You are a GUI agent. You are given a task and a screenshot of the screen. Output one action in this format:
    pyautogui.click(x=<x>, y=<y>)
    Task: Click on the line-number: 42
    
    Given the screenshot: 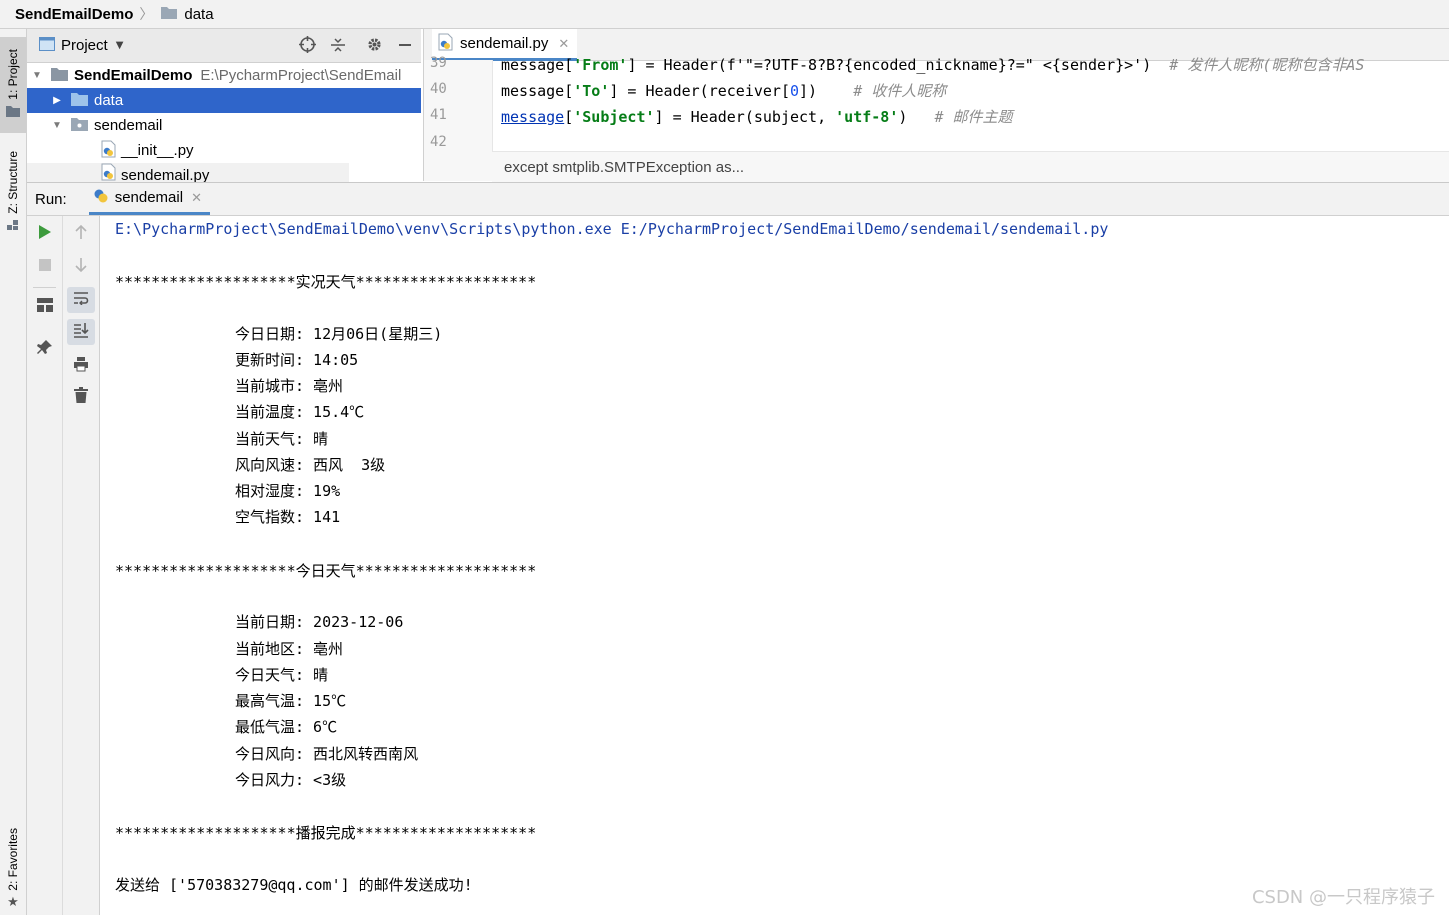 What is the action you would take?
    pyautogui.click(x=438, y=142)
    